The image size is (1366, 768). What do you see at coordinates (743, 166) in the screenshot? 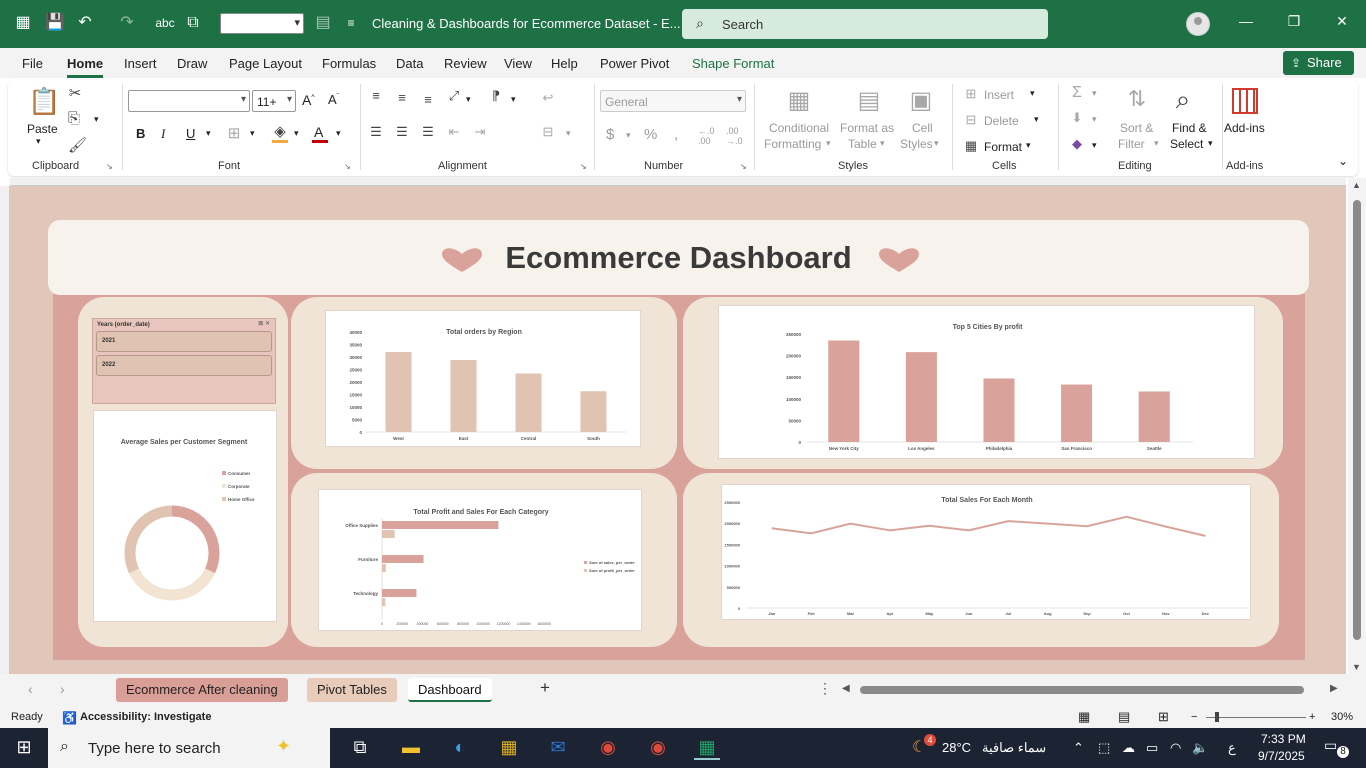
I see `number-launcher-icon: ↘` at bounding box center [743, 166].